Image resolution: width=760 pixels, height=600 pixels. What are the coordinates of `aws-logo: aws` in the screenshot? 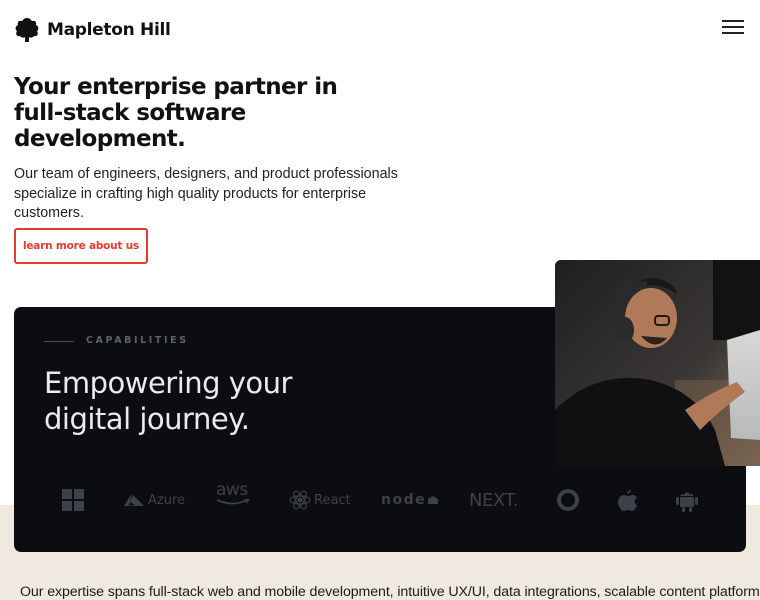 It's located at (233, 498).